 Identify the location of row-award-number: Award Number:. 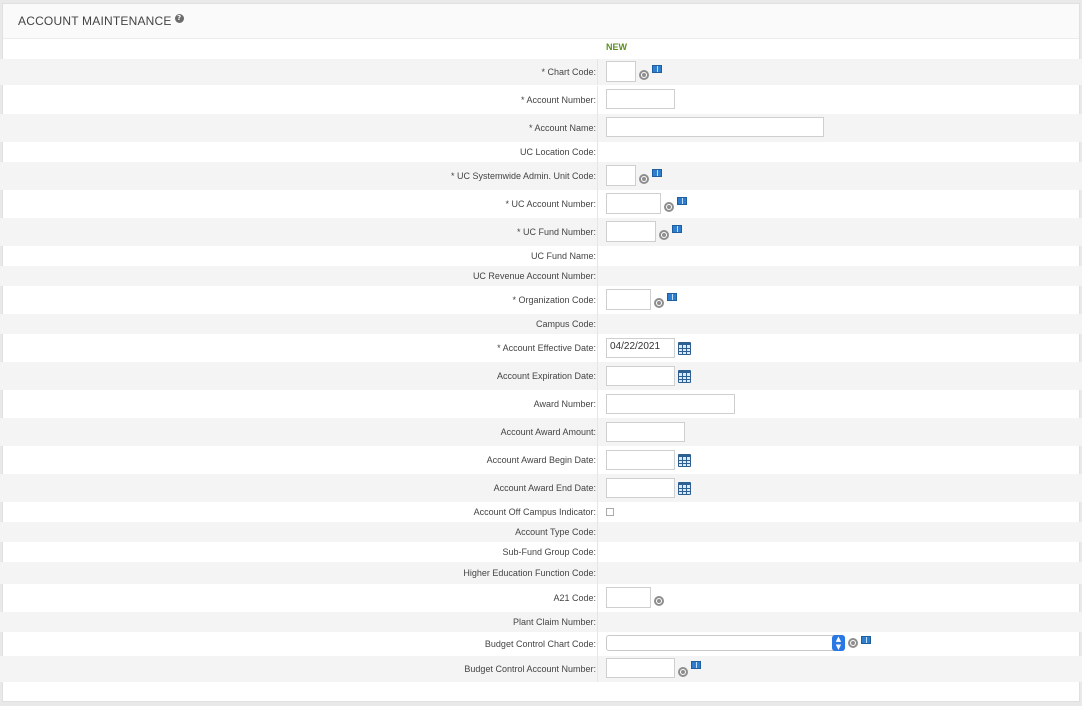
(541, 404).